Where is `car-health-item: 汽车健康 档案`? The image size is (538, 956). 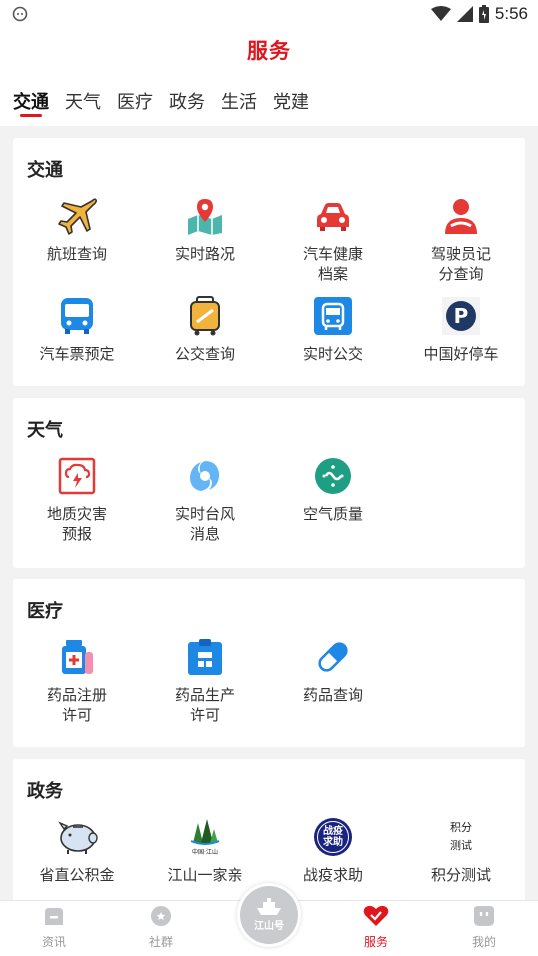 car-health-item: 汽车健康 档案 is located at coordinates (333, 239).